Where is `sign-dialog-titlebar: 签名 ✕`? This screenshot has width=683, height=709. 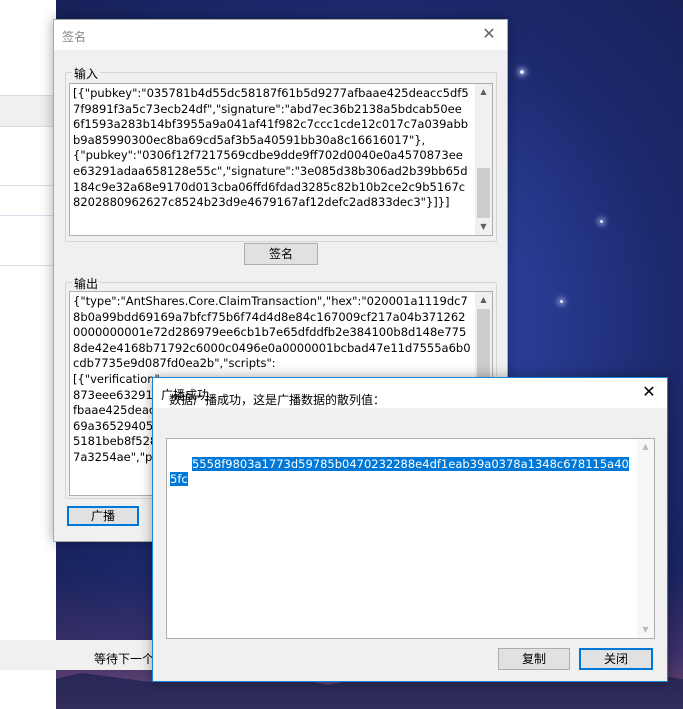
sign-dialog-titlebar: 签名 ✕ is located at coordinates (280, 35).